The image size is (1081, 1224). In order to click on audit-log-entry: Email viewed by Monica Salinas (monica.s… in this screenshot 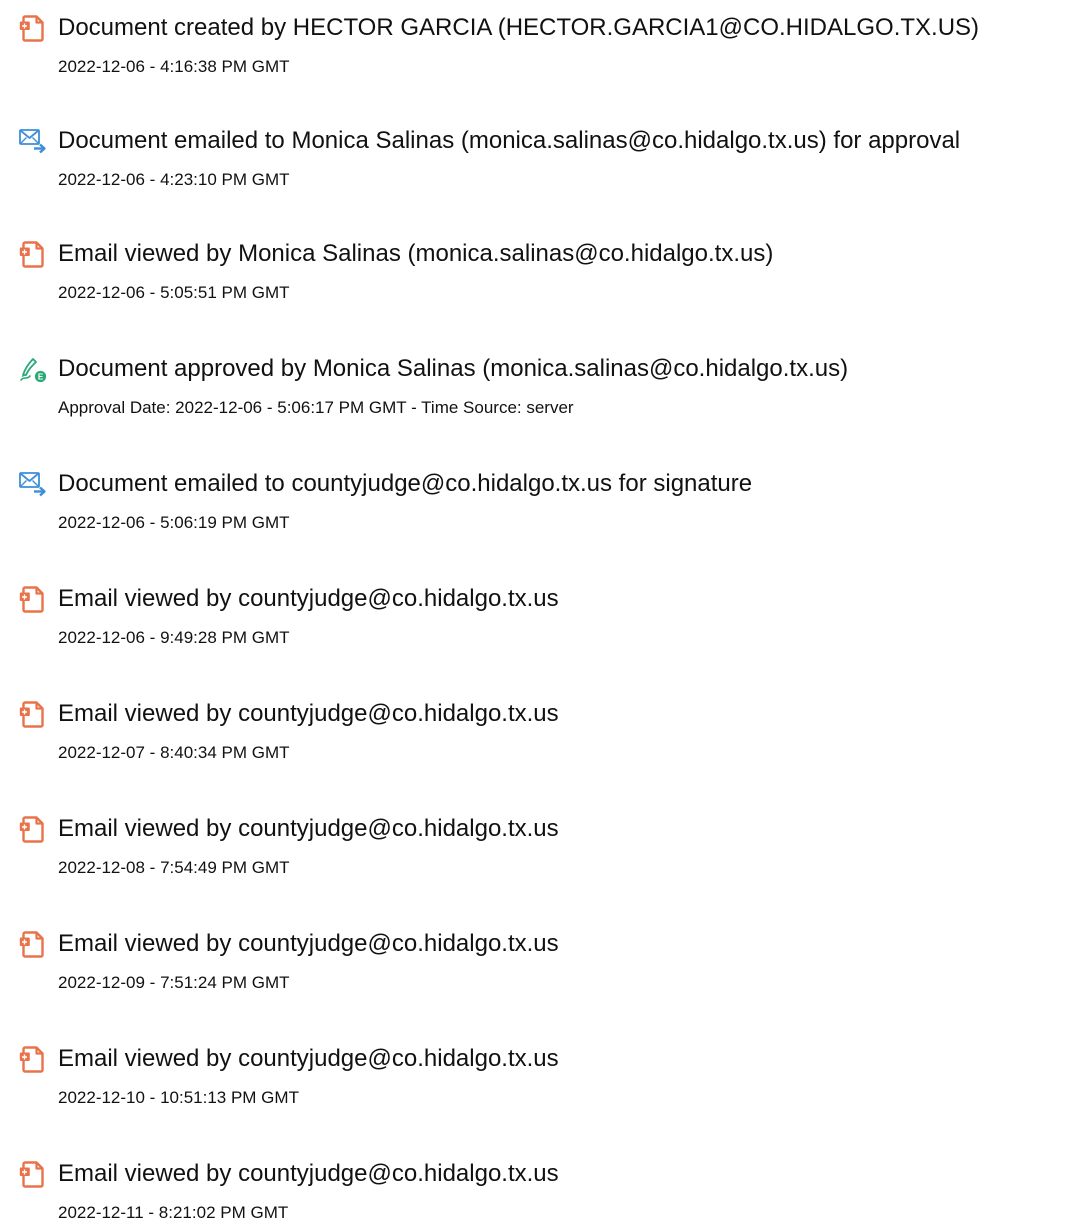, I will do `click(540, 279)`.